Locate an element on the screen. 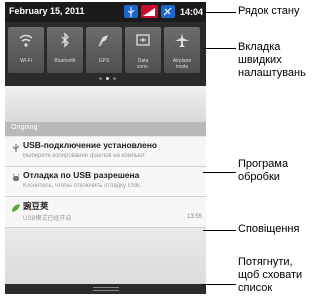  data-icon is located at coordinates (143, 40).